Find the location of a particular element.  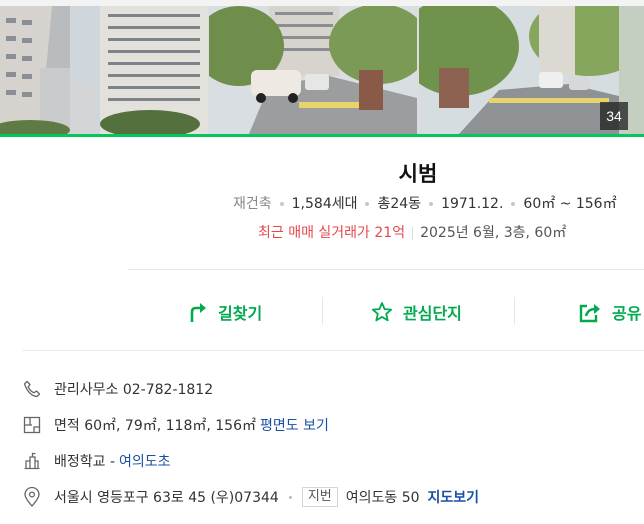

floorplan-icon is located at coordinates (32, 425).